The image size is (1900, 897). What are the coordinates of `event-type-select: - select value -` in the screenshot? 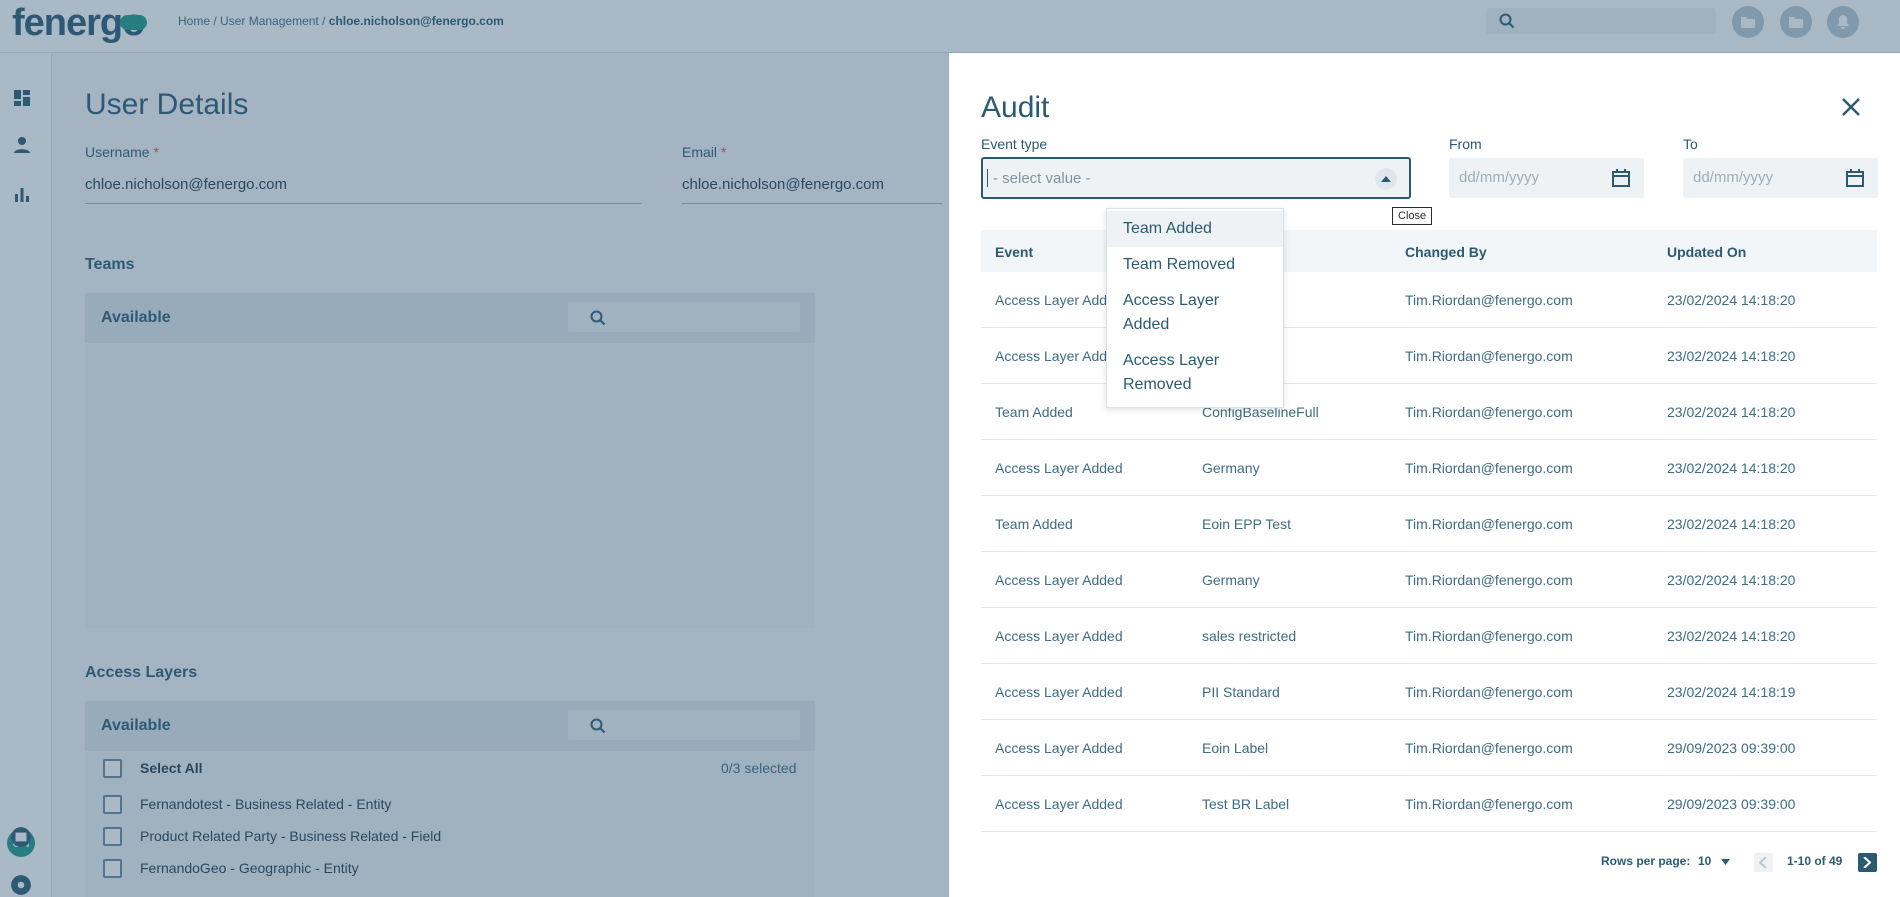 It's located at (1196, 178).